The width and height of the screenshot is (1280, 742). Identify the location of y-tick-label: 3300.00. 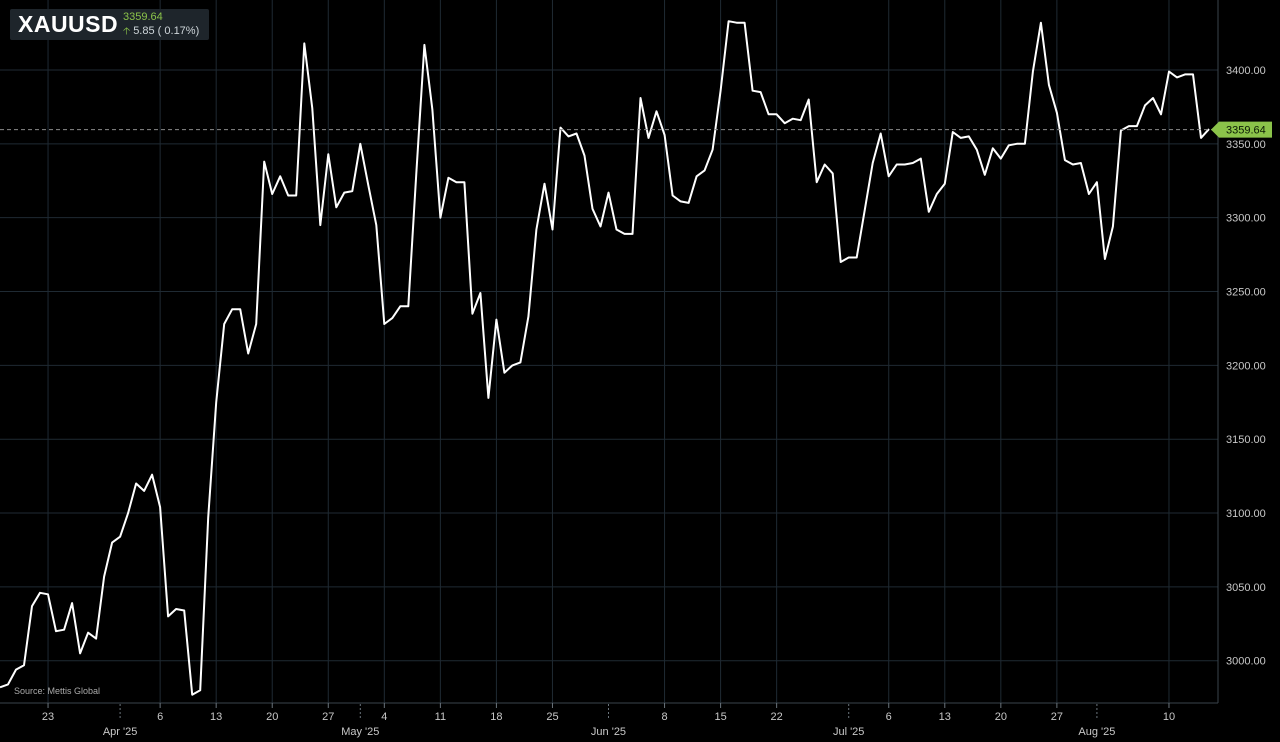
(1246, 219).